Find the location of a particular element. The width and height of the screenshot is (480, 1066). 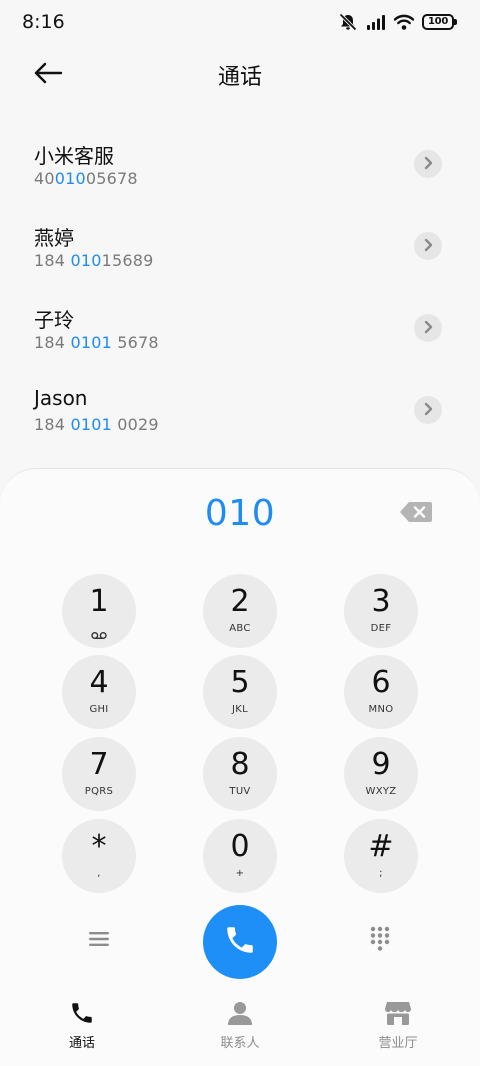

bottom-nav: 通话 联系人 营业厅 is located at coordinates (240, 1028).